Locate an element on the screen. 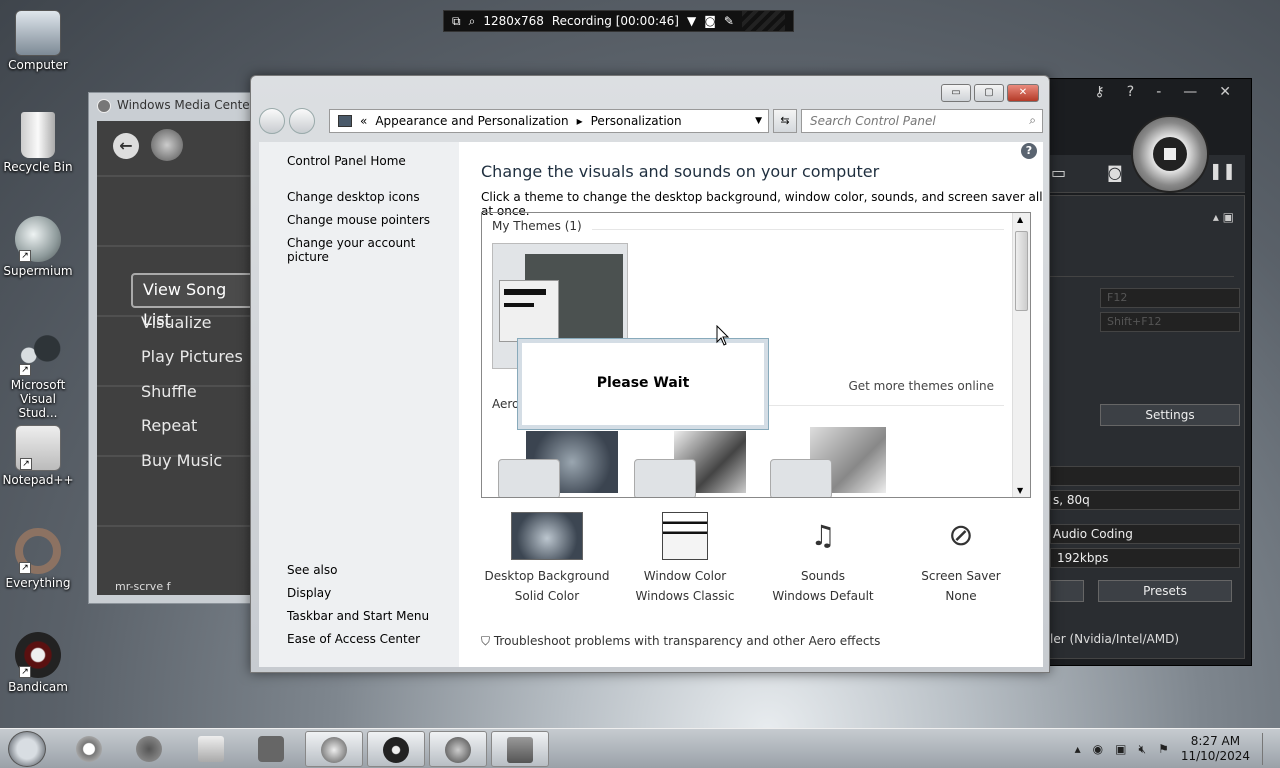  start-button is located at coordinates (27, 749).